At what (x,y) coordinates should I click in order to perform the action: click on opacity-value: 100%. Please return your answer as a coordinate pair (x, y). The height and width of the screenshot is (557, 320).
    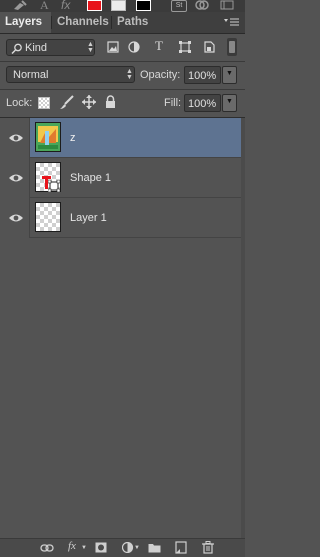
    Looking at the image, I should click on (202, 76).